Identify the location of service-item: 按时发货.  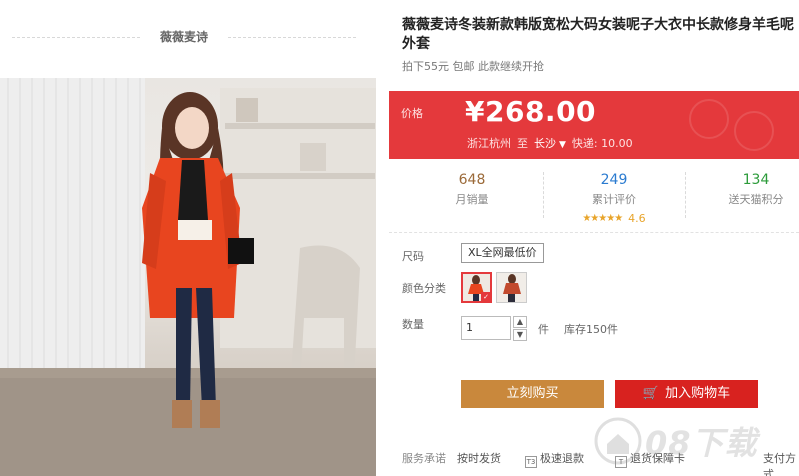
(479, 458).